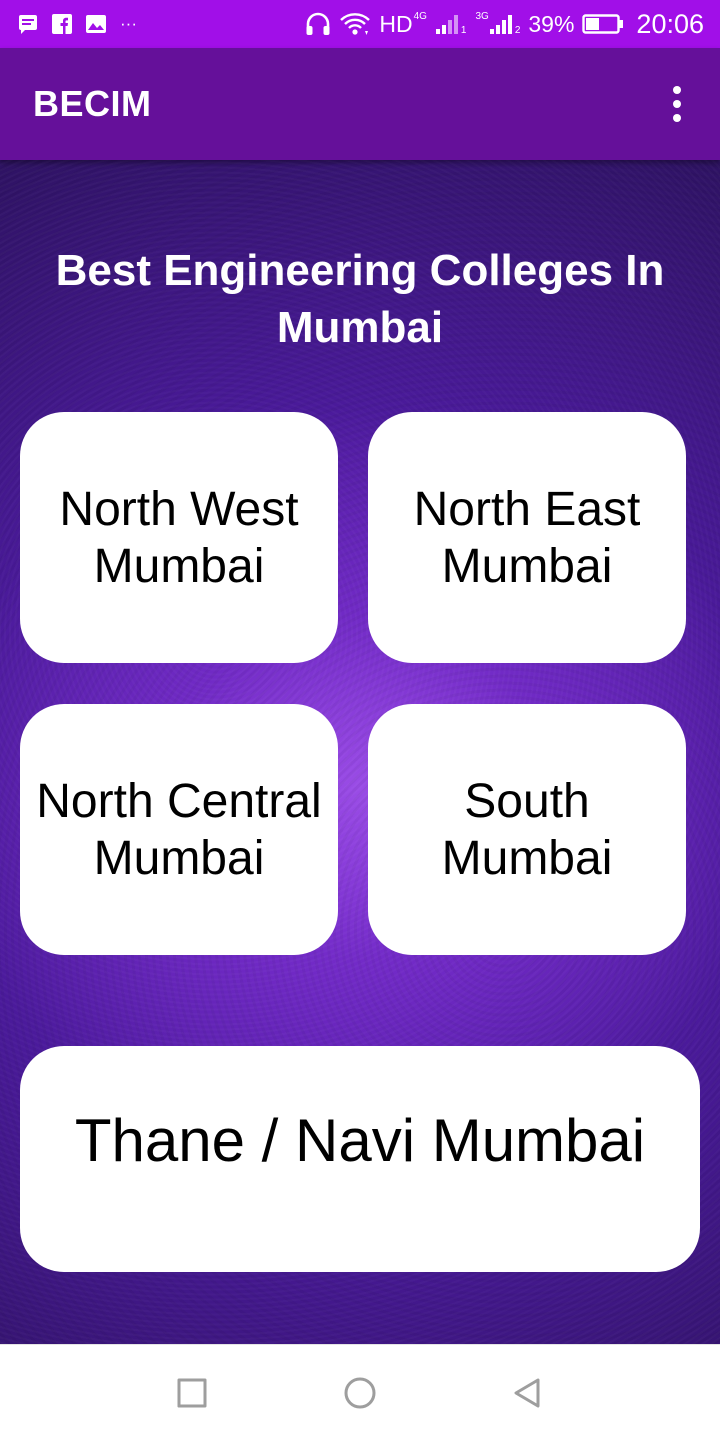  I want to click on home-icon, so click(360, 1393).